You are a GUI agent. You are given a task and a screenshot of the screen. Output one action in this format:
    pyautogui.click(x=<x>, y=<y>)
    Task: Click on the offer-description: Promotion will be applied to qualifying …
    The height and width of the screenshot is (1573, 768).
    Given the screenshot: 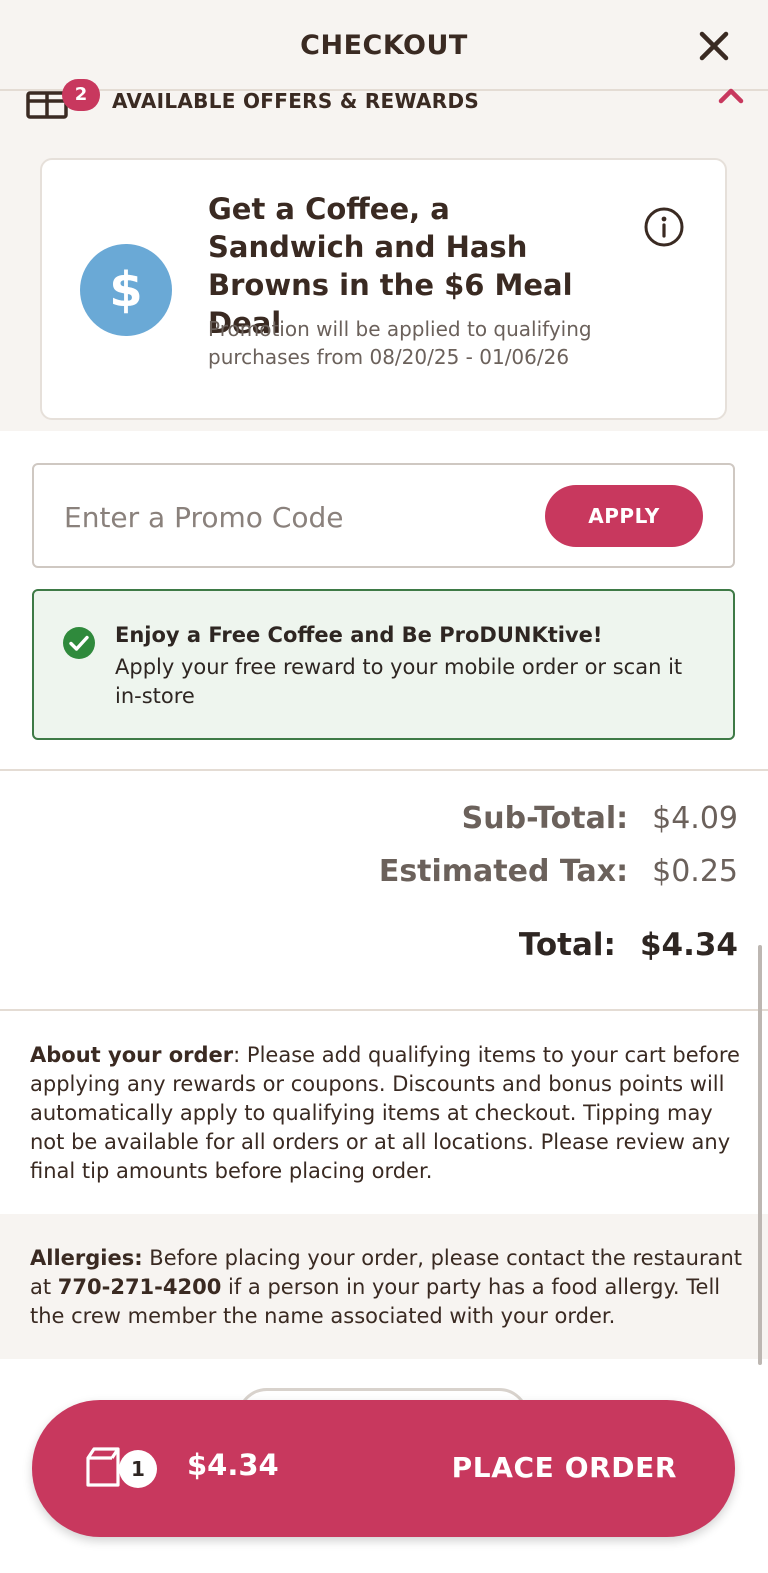 What is the action you would take?
    pyautogui.click(x=400, y=343)
    